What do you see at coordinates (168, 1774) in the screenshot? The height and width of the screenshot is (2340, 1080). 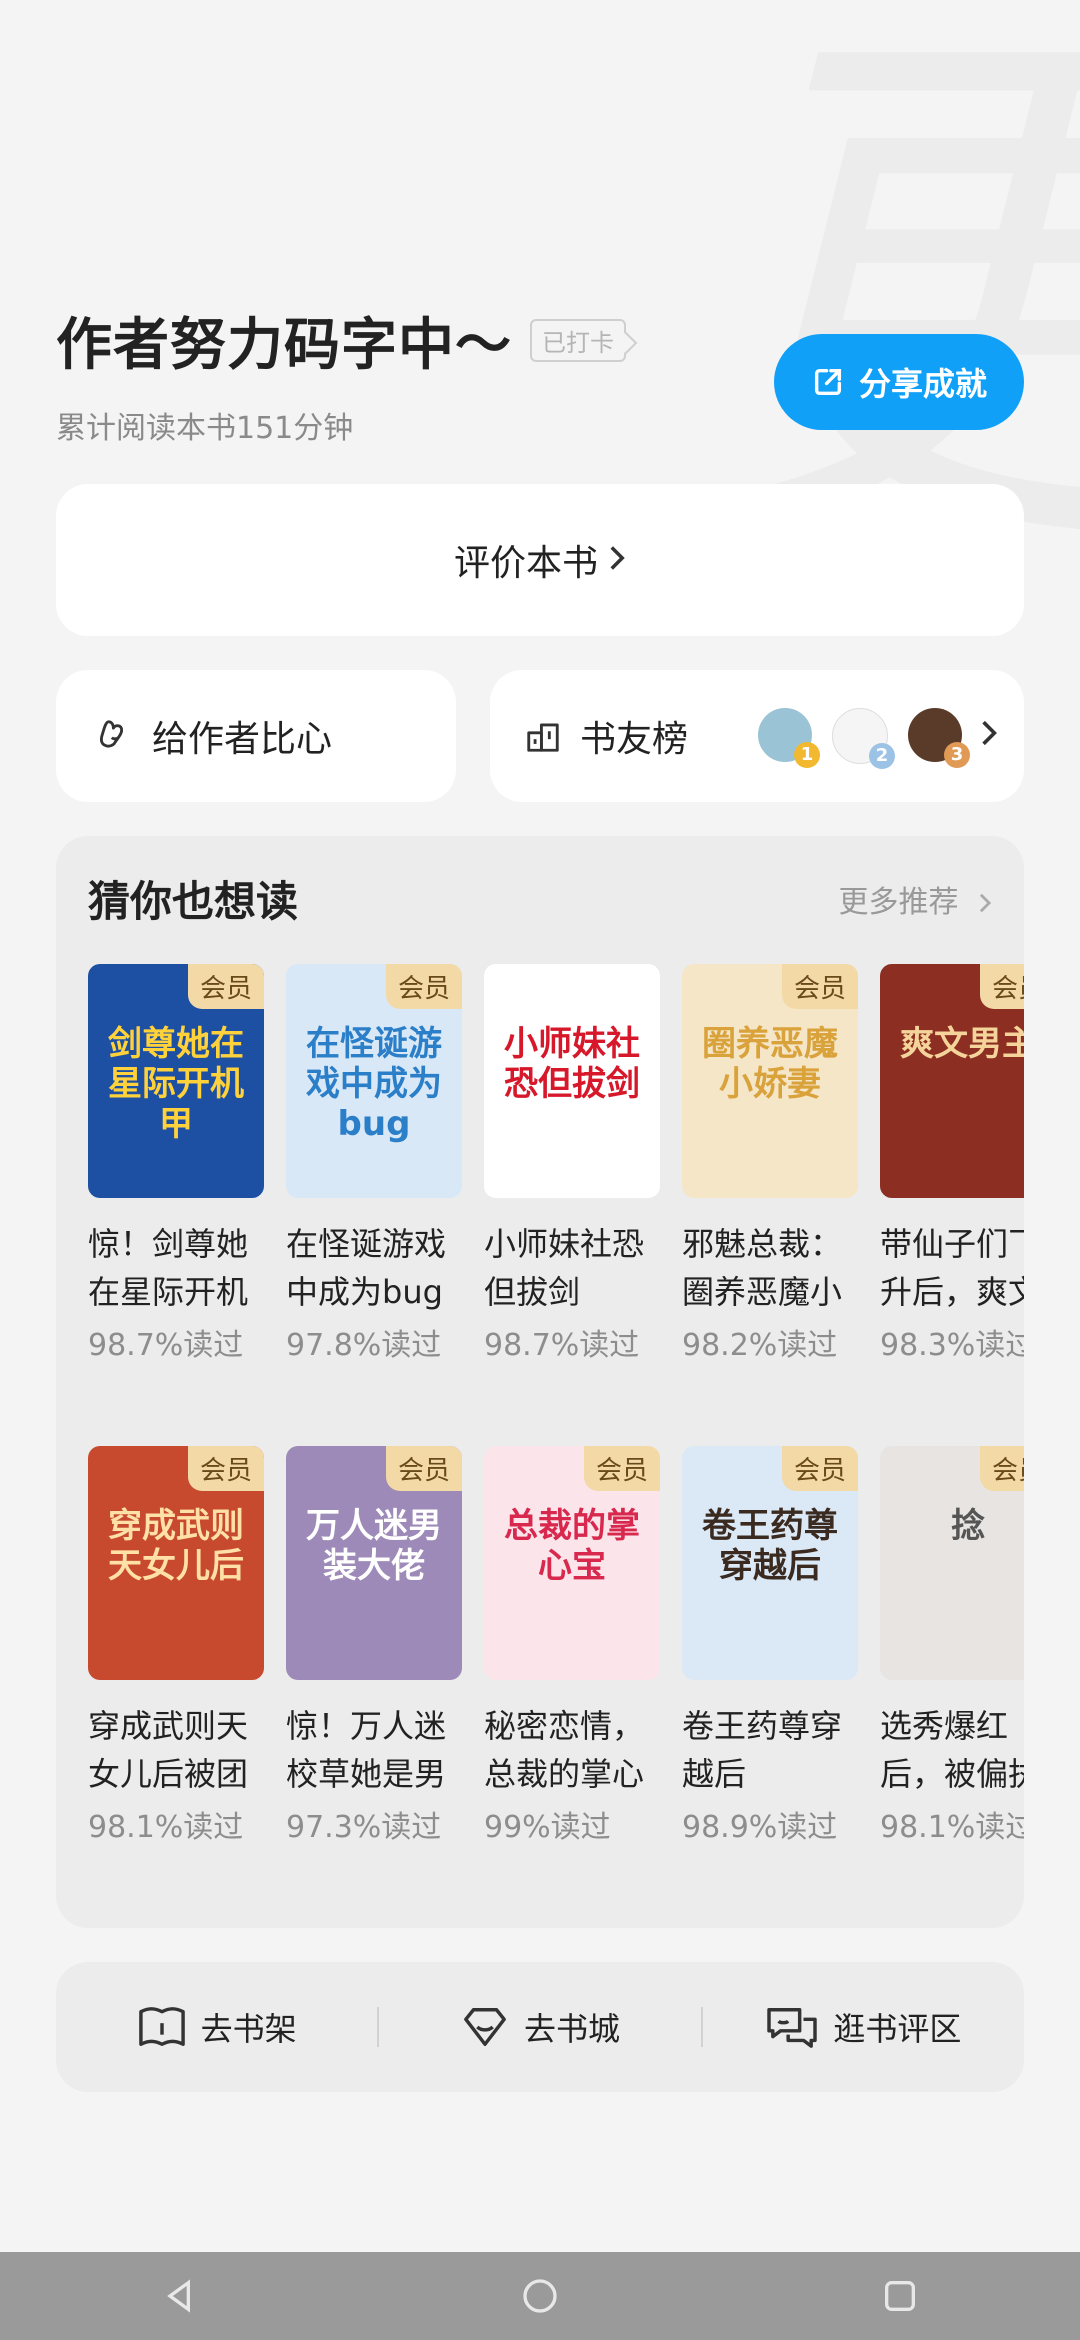 I see `book-title-line: 女儿后被团` at bounding box center [168, 1774].